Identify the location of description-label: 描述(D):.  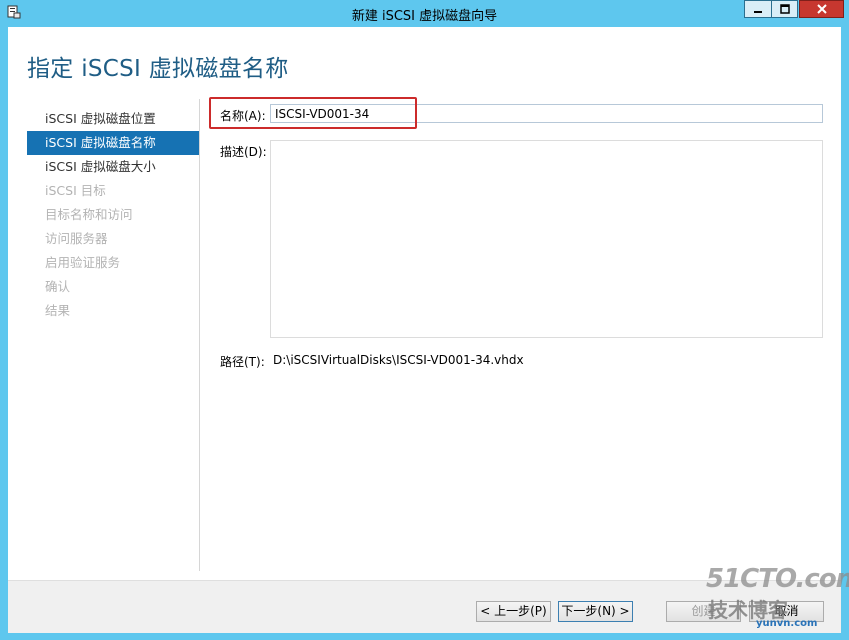
(243, 152).